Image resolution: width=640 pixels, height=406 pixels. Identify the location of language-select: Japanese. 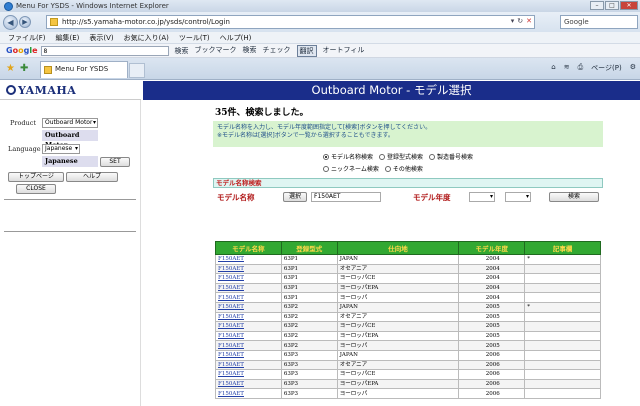
(61, 149).